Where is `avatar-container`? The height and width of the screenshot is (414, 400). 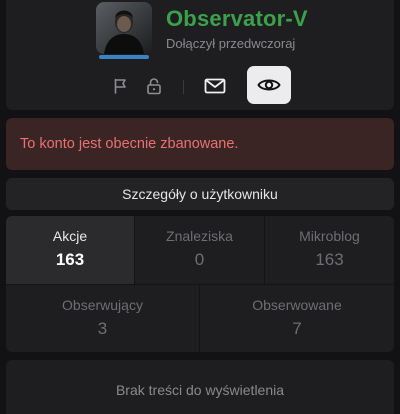 avatar-container is located at coordinates (124, 31).